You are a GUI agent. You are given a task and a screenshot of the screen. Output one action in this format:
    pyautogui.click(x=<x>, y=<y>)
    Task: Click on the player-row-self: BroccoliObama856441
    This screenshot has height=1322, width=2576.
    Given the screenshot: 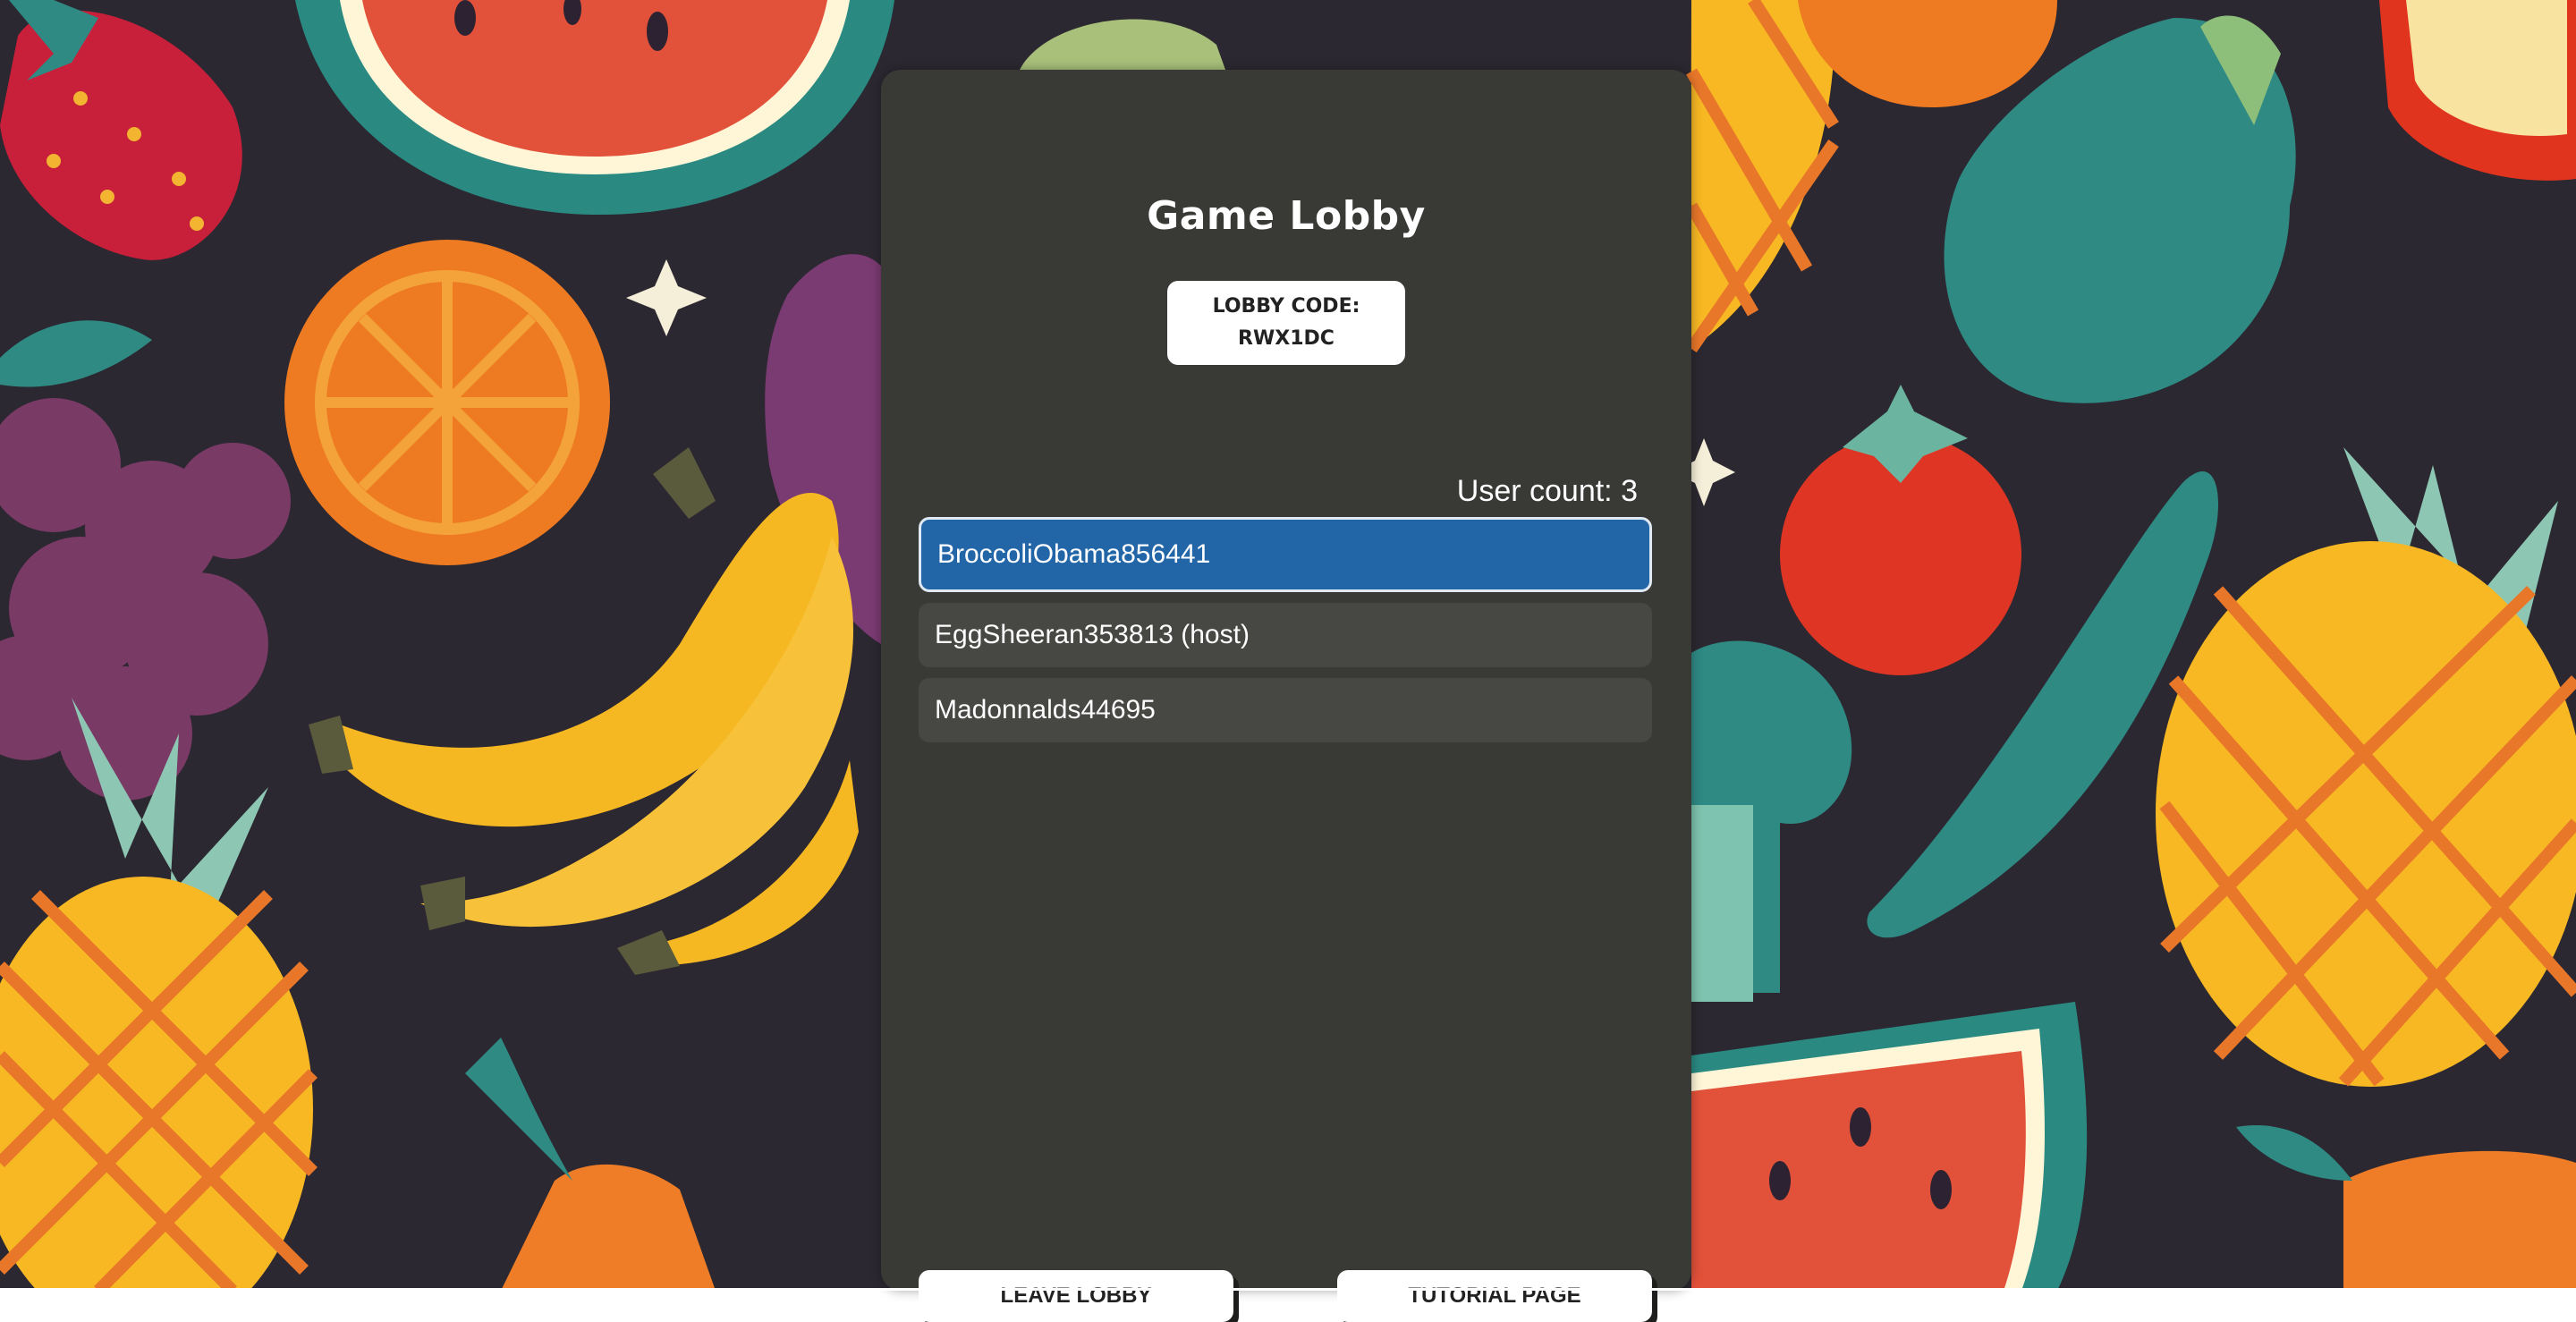 What is the action you would take?
    pyautogui.click(x=1285, y=554)
    